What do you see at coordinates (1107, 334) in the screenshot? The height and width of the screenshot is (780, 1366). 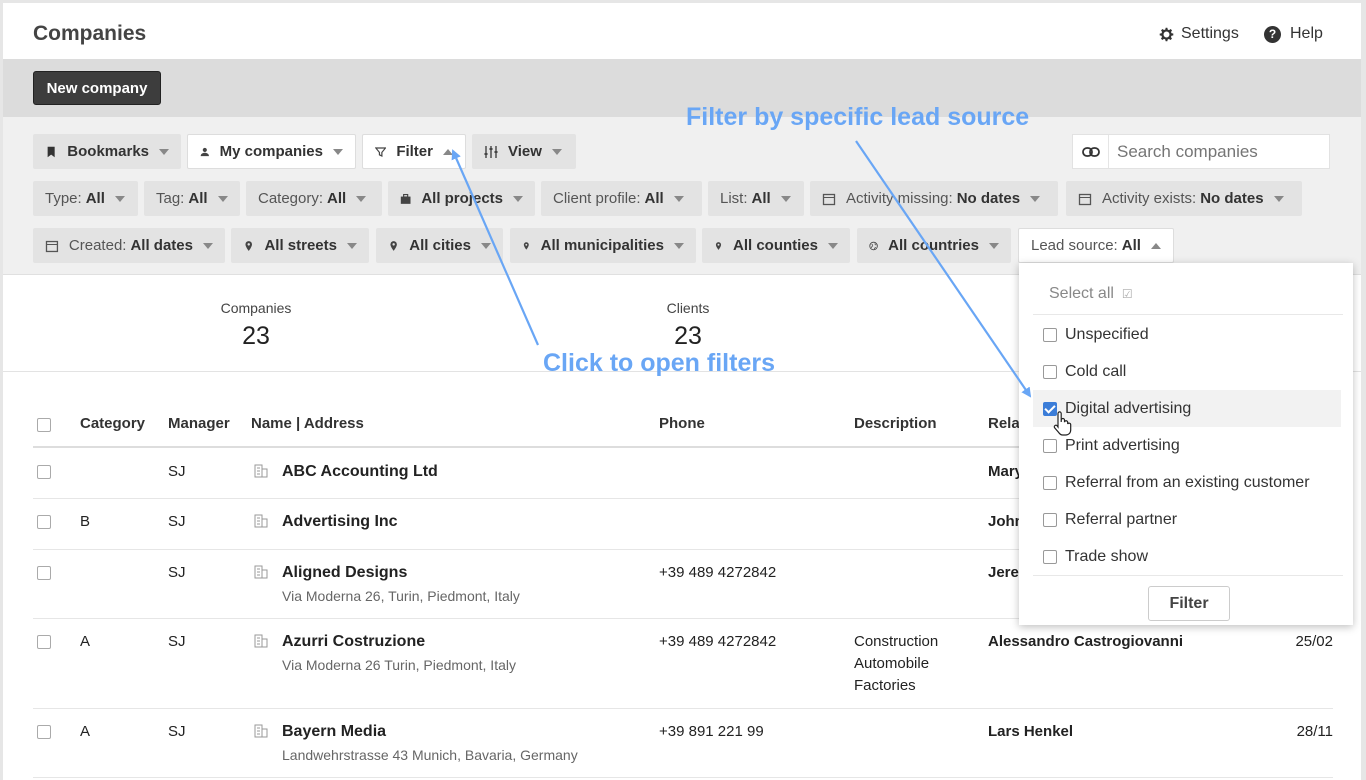 I see `option-label: Unspecified` at bounding box center [1107, 334].